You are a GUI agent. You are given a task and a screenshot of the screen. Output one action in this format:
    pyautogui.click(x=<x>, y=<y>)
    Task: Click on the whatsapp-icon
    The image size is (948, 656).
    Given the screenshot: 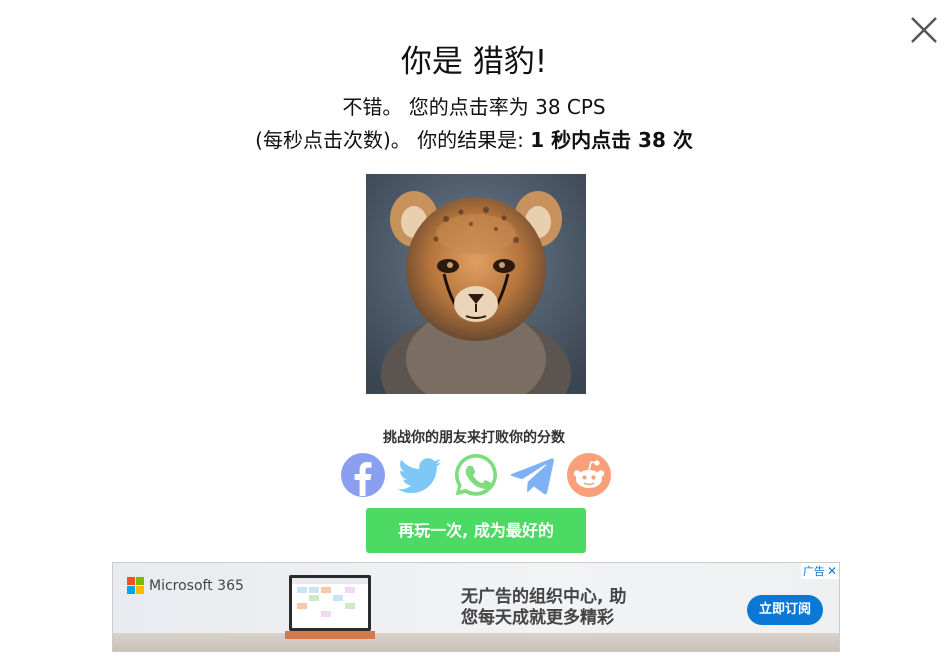 What is the action you would take?
    pyautogui.click(x=476, y=475)
    